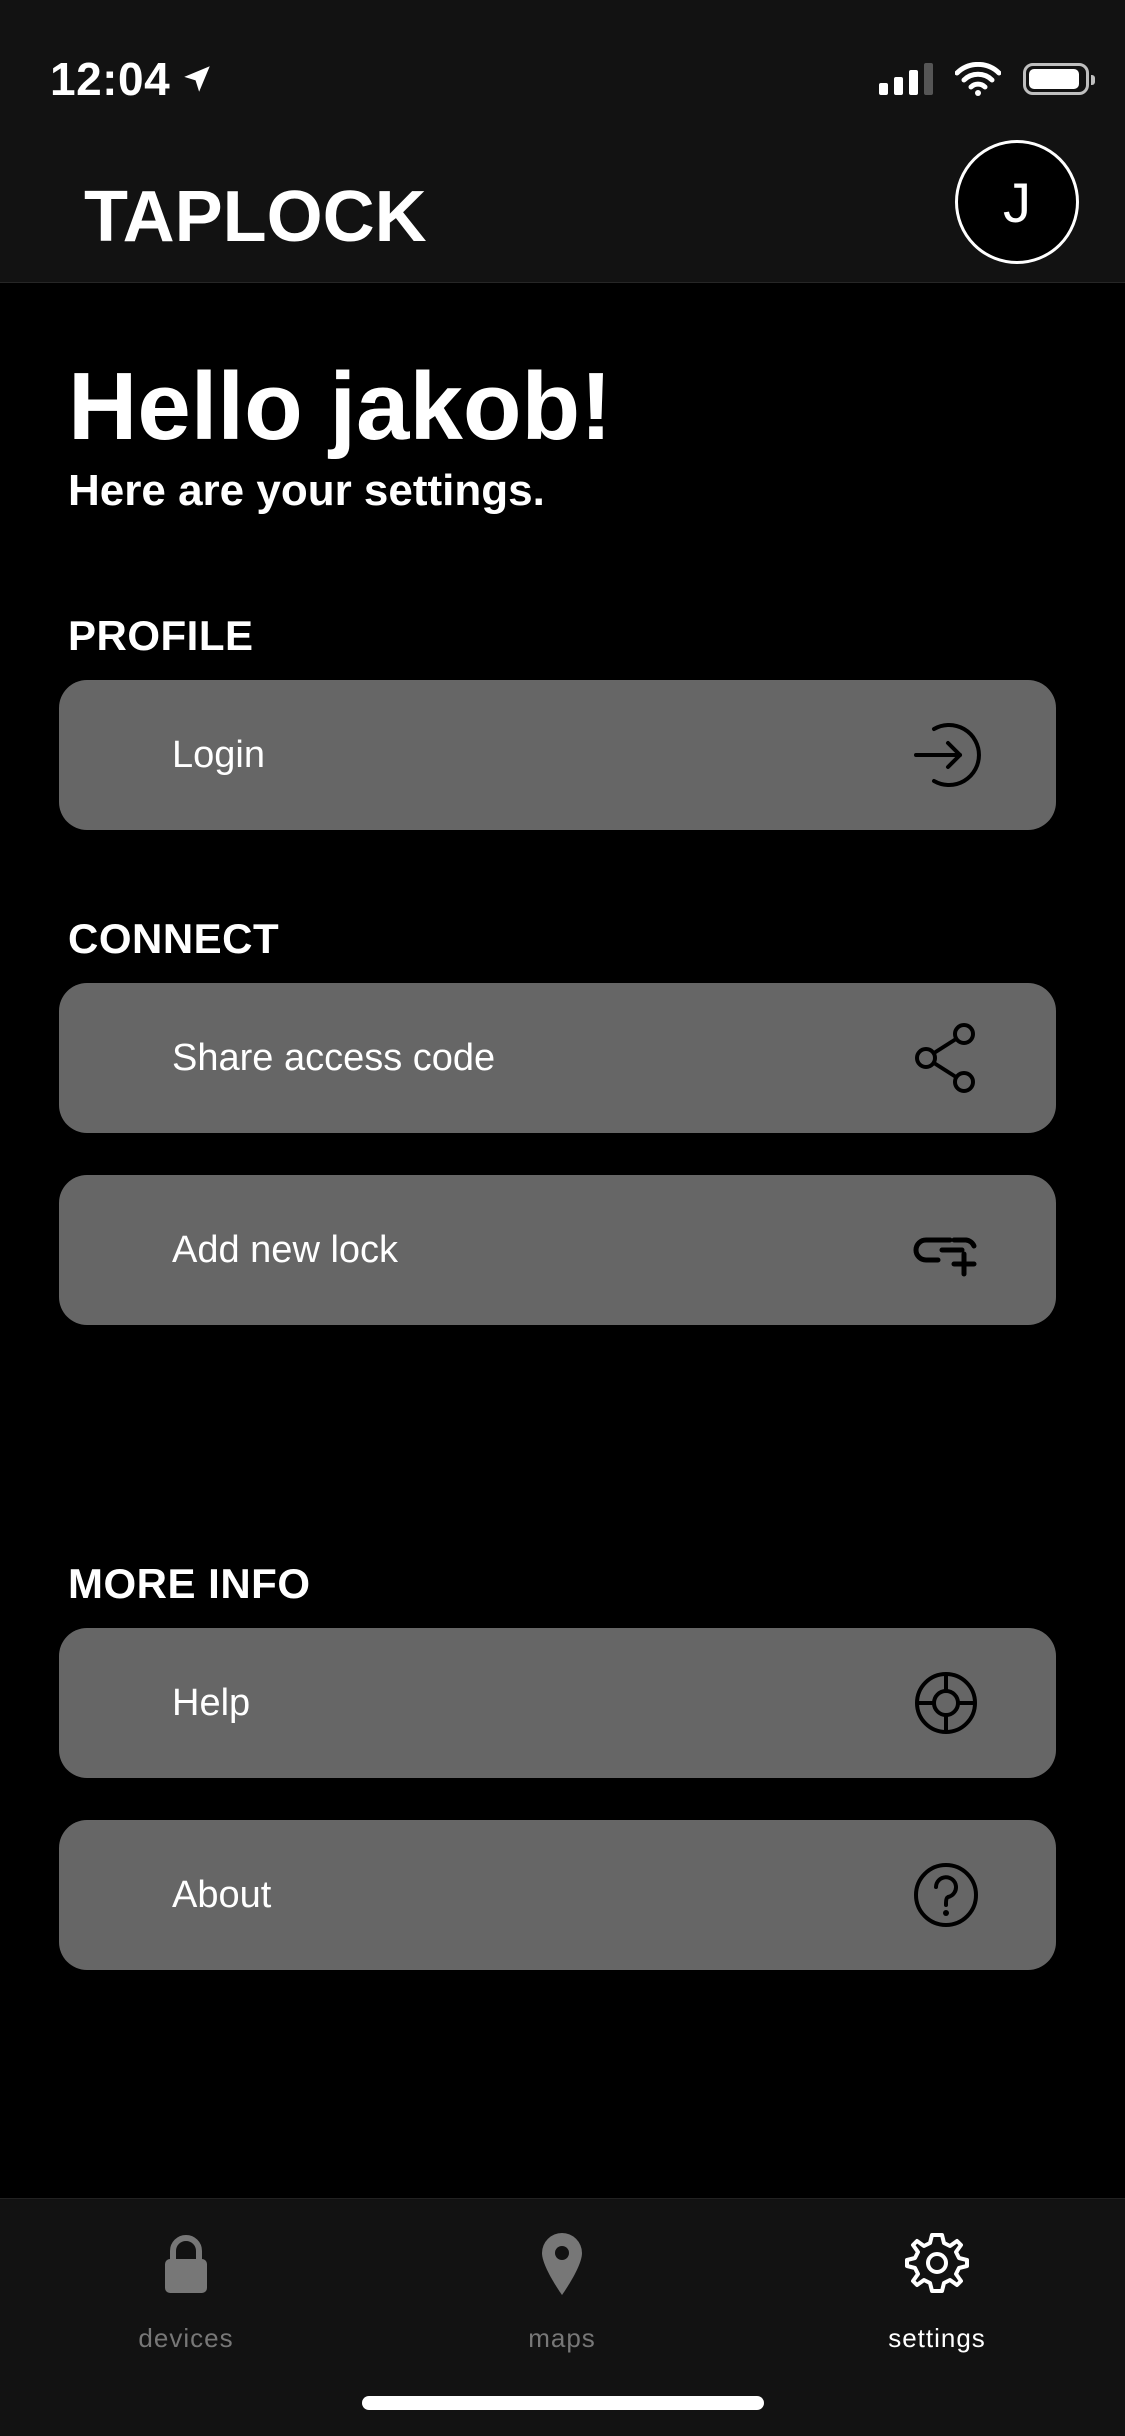 This screenshot has width=1125, height=2436. What do you see at coordinates (562, 141) in the screenshot?
I see `header: 12:04 TAPLOCK J` at bounding box center [562, 141].